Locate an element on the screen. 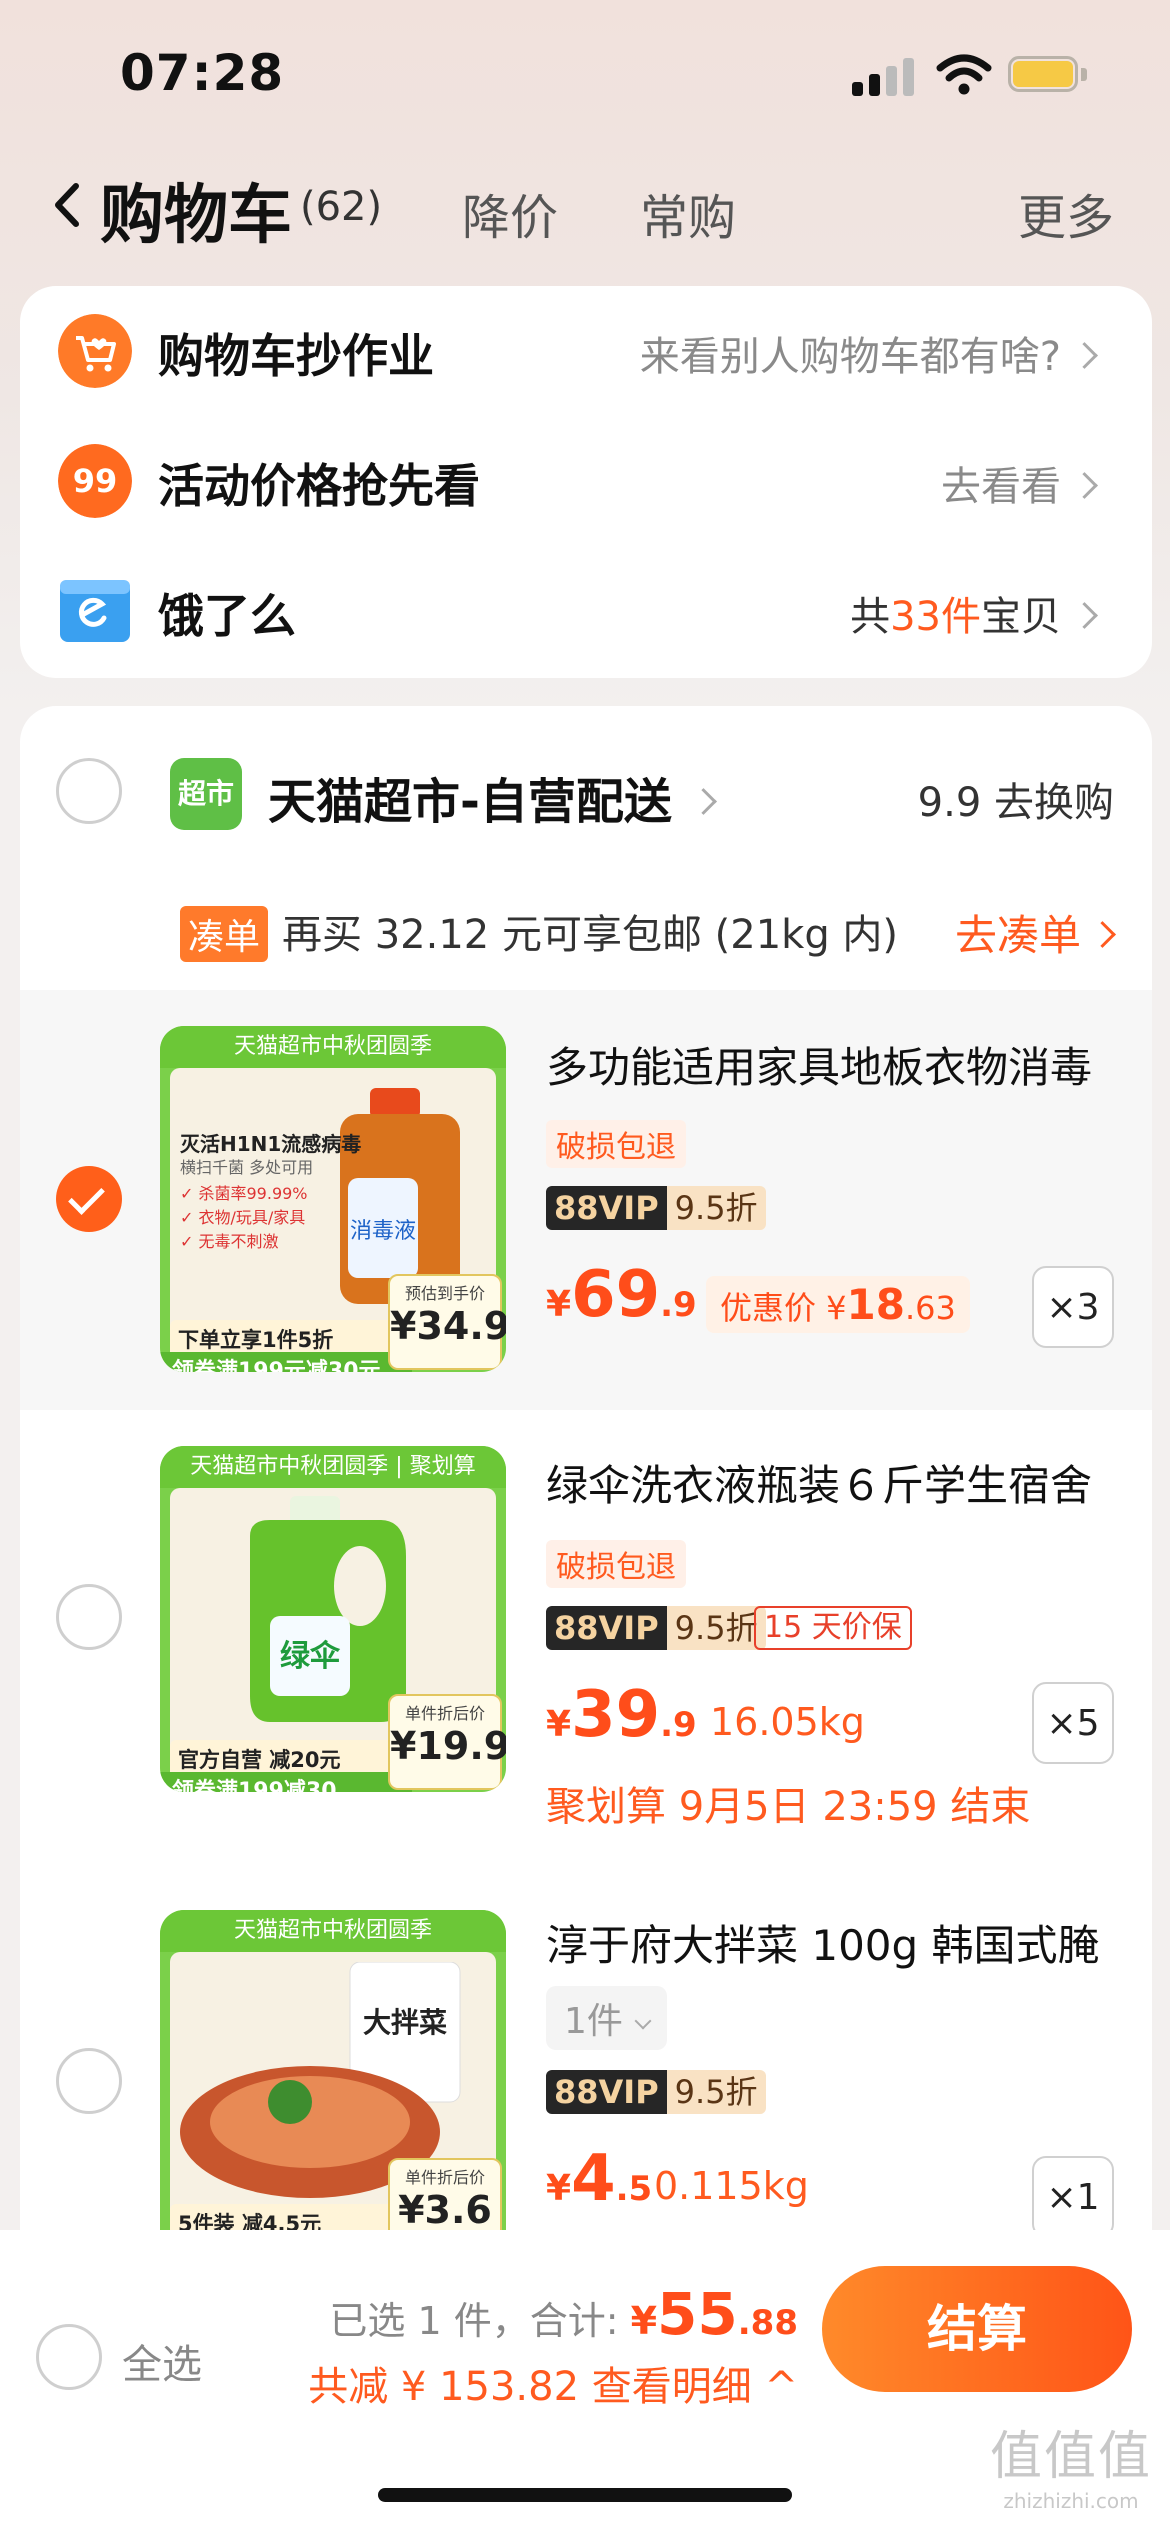 The height and width of the screenshot is (2532, 1170). product-price: ¥39.9 is located at coordinates (621, 1715).